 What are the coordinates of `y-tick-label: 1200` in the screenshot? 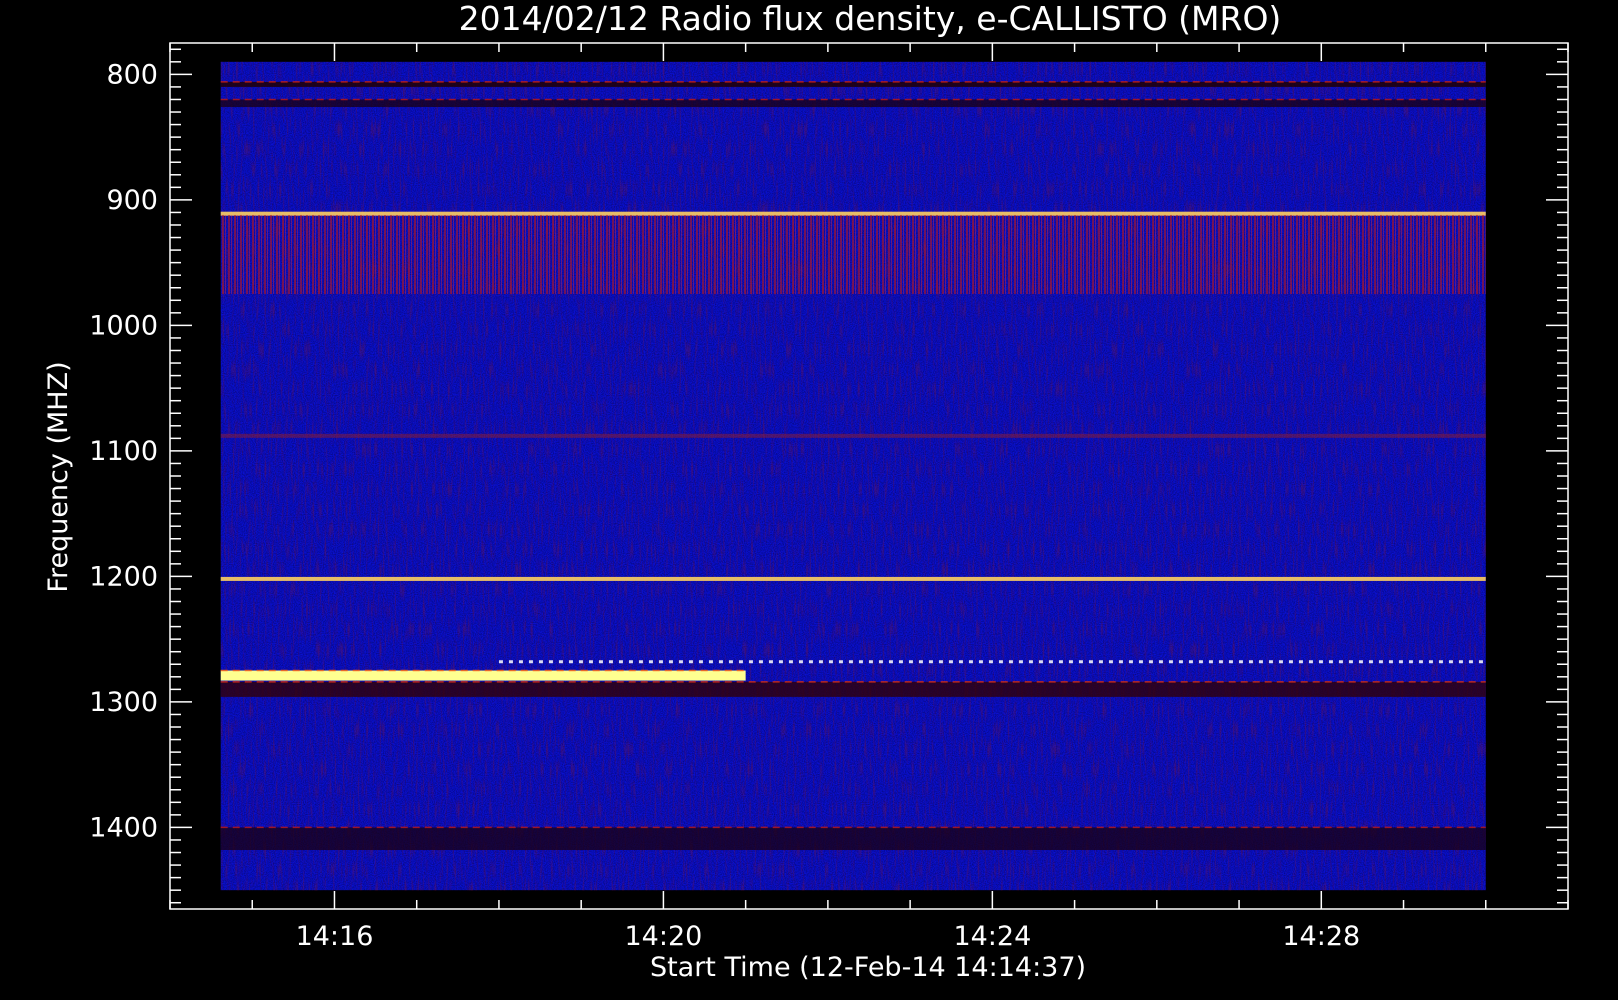 It's located at (123, 576).